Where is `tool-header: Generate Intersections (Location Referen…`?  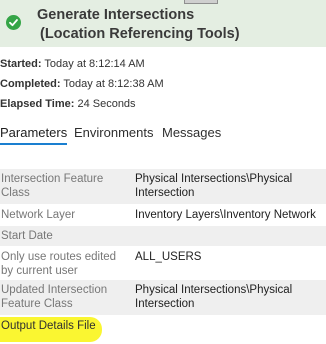 tool-header: Generate Intersections (Location Referen… is located at coordinates (163, 23).